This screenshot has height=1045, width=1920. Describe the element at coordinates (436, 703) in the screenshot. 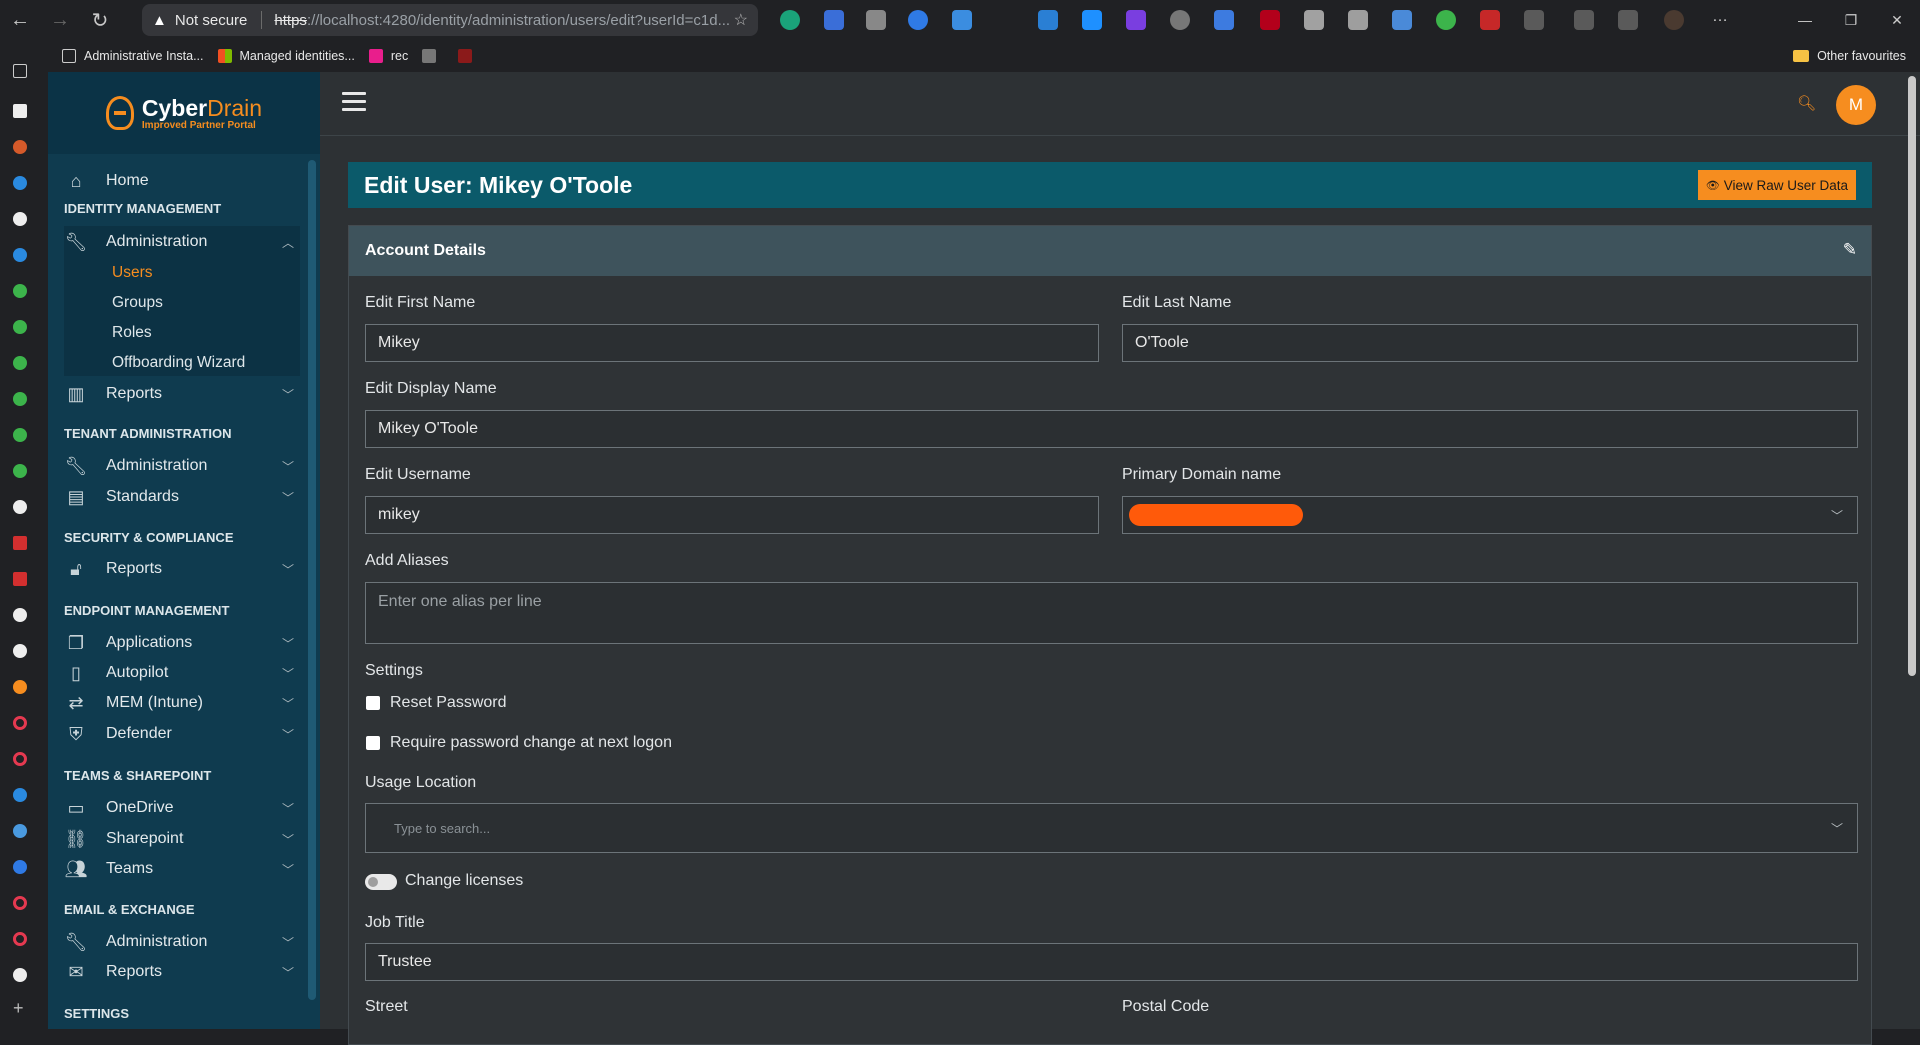

I see `reset-password-checkbox: Reset Password` at that location.